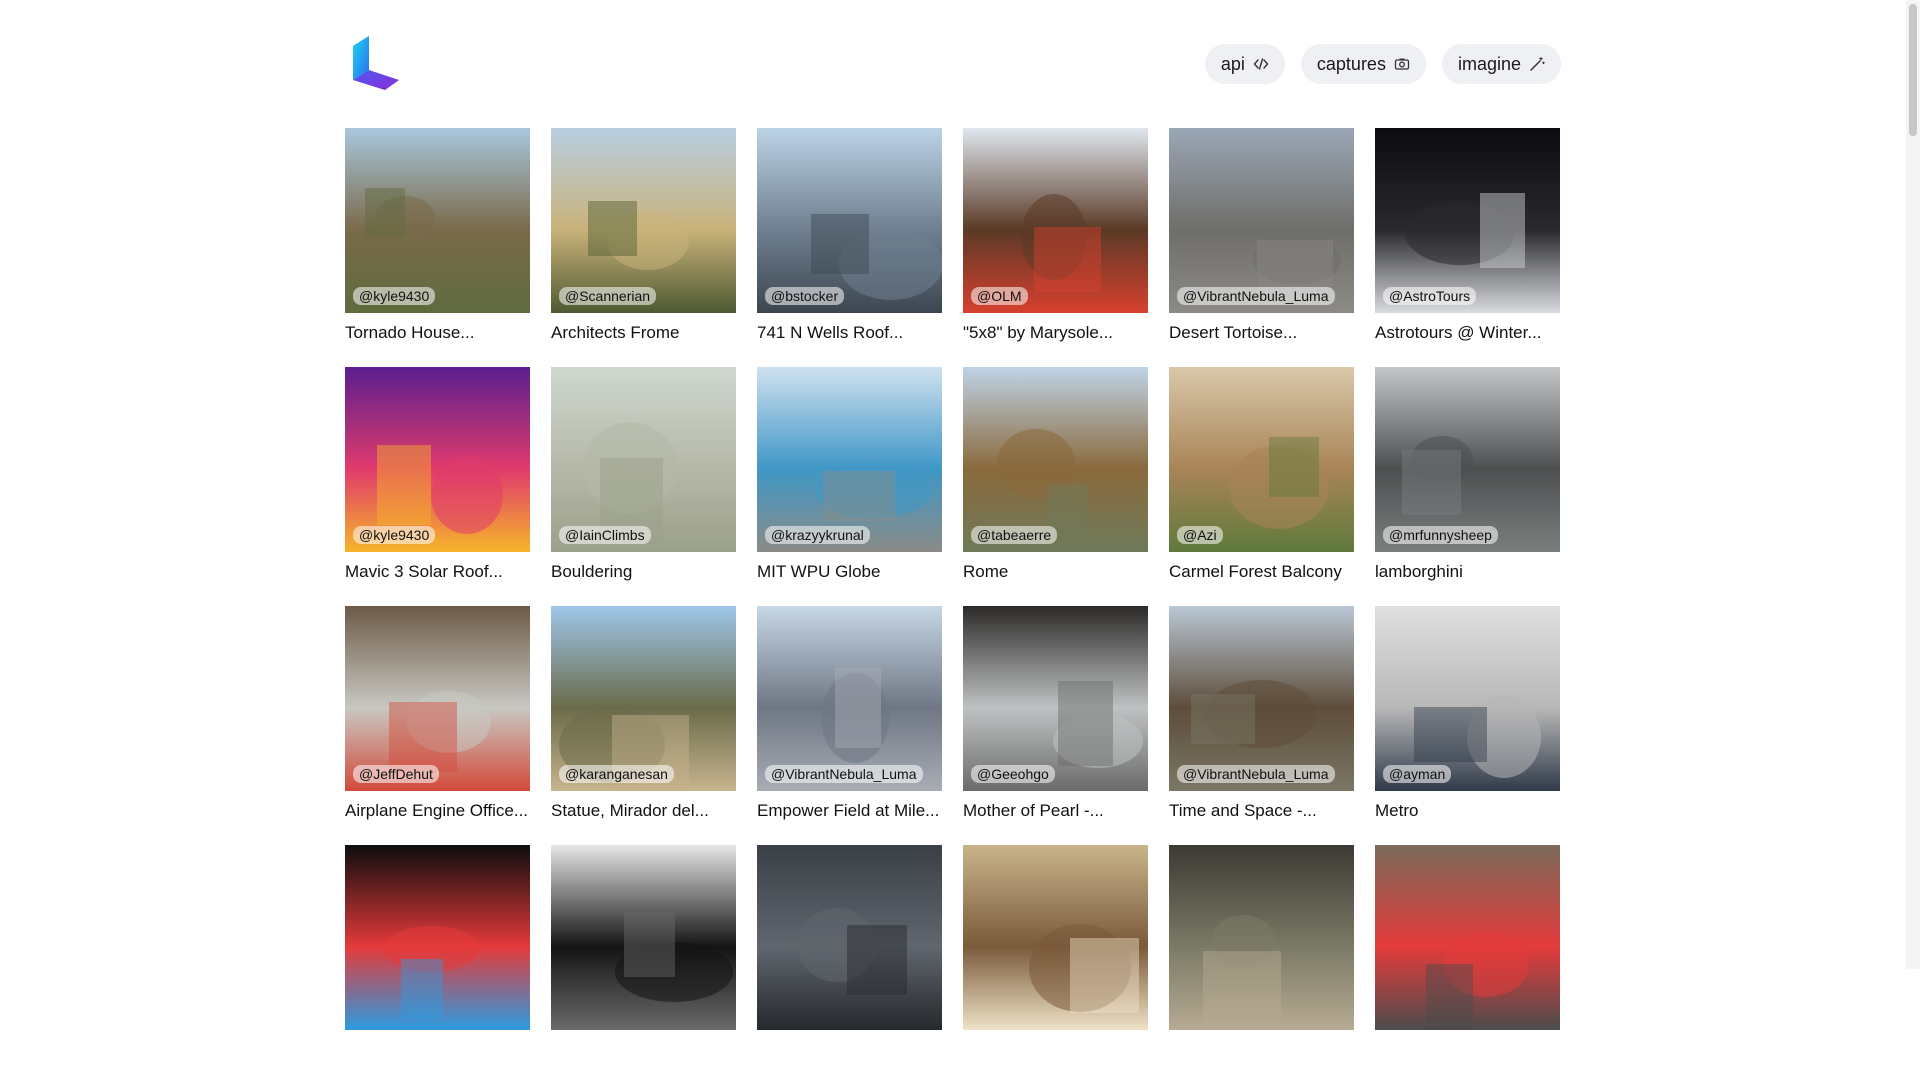 The image size is (1920, 1084). Describe the element at coordinates (608, 296) in the screenshot. I see `author-handle: @Scannerian` at that location.